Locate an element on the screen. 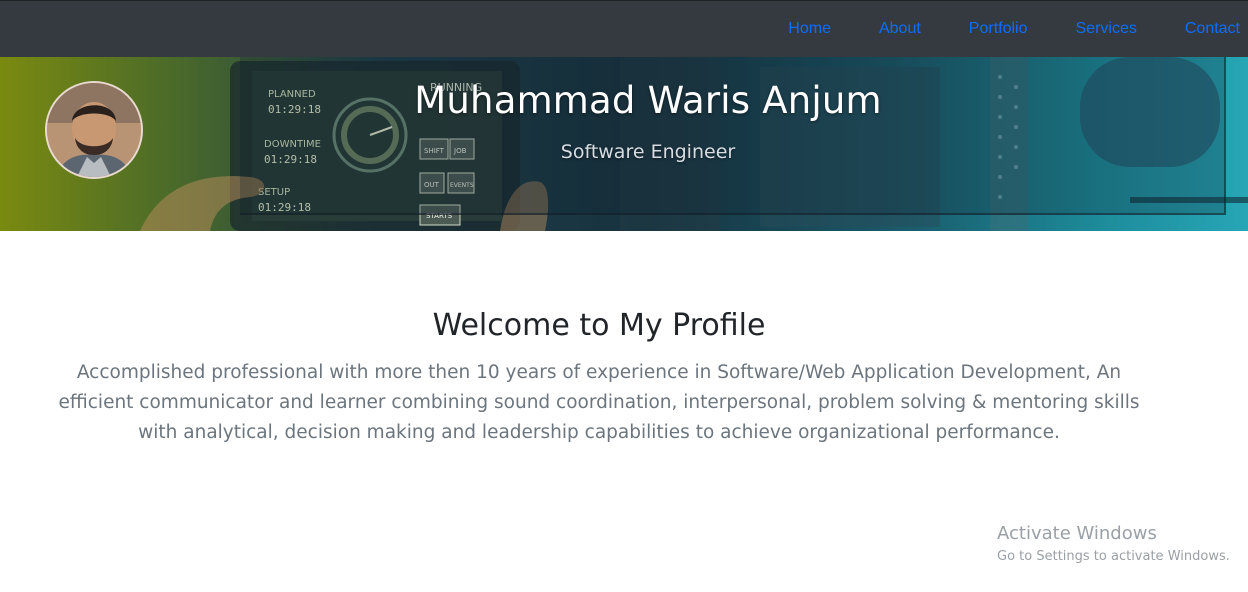 The height and width of the screenshot is (592, 1248). profile-role: Software Engineer is located at coordinates (648, 152).